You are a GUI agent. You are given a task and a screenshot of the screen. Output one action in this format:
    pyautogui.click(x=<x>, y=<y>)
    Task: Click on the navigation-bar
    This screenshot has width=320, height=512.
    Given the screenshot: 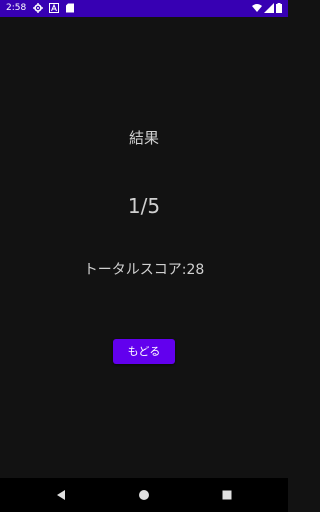 What is the action you would take?
    pyautogui.click(x=144, y=495)
    